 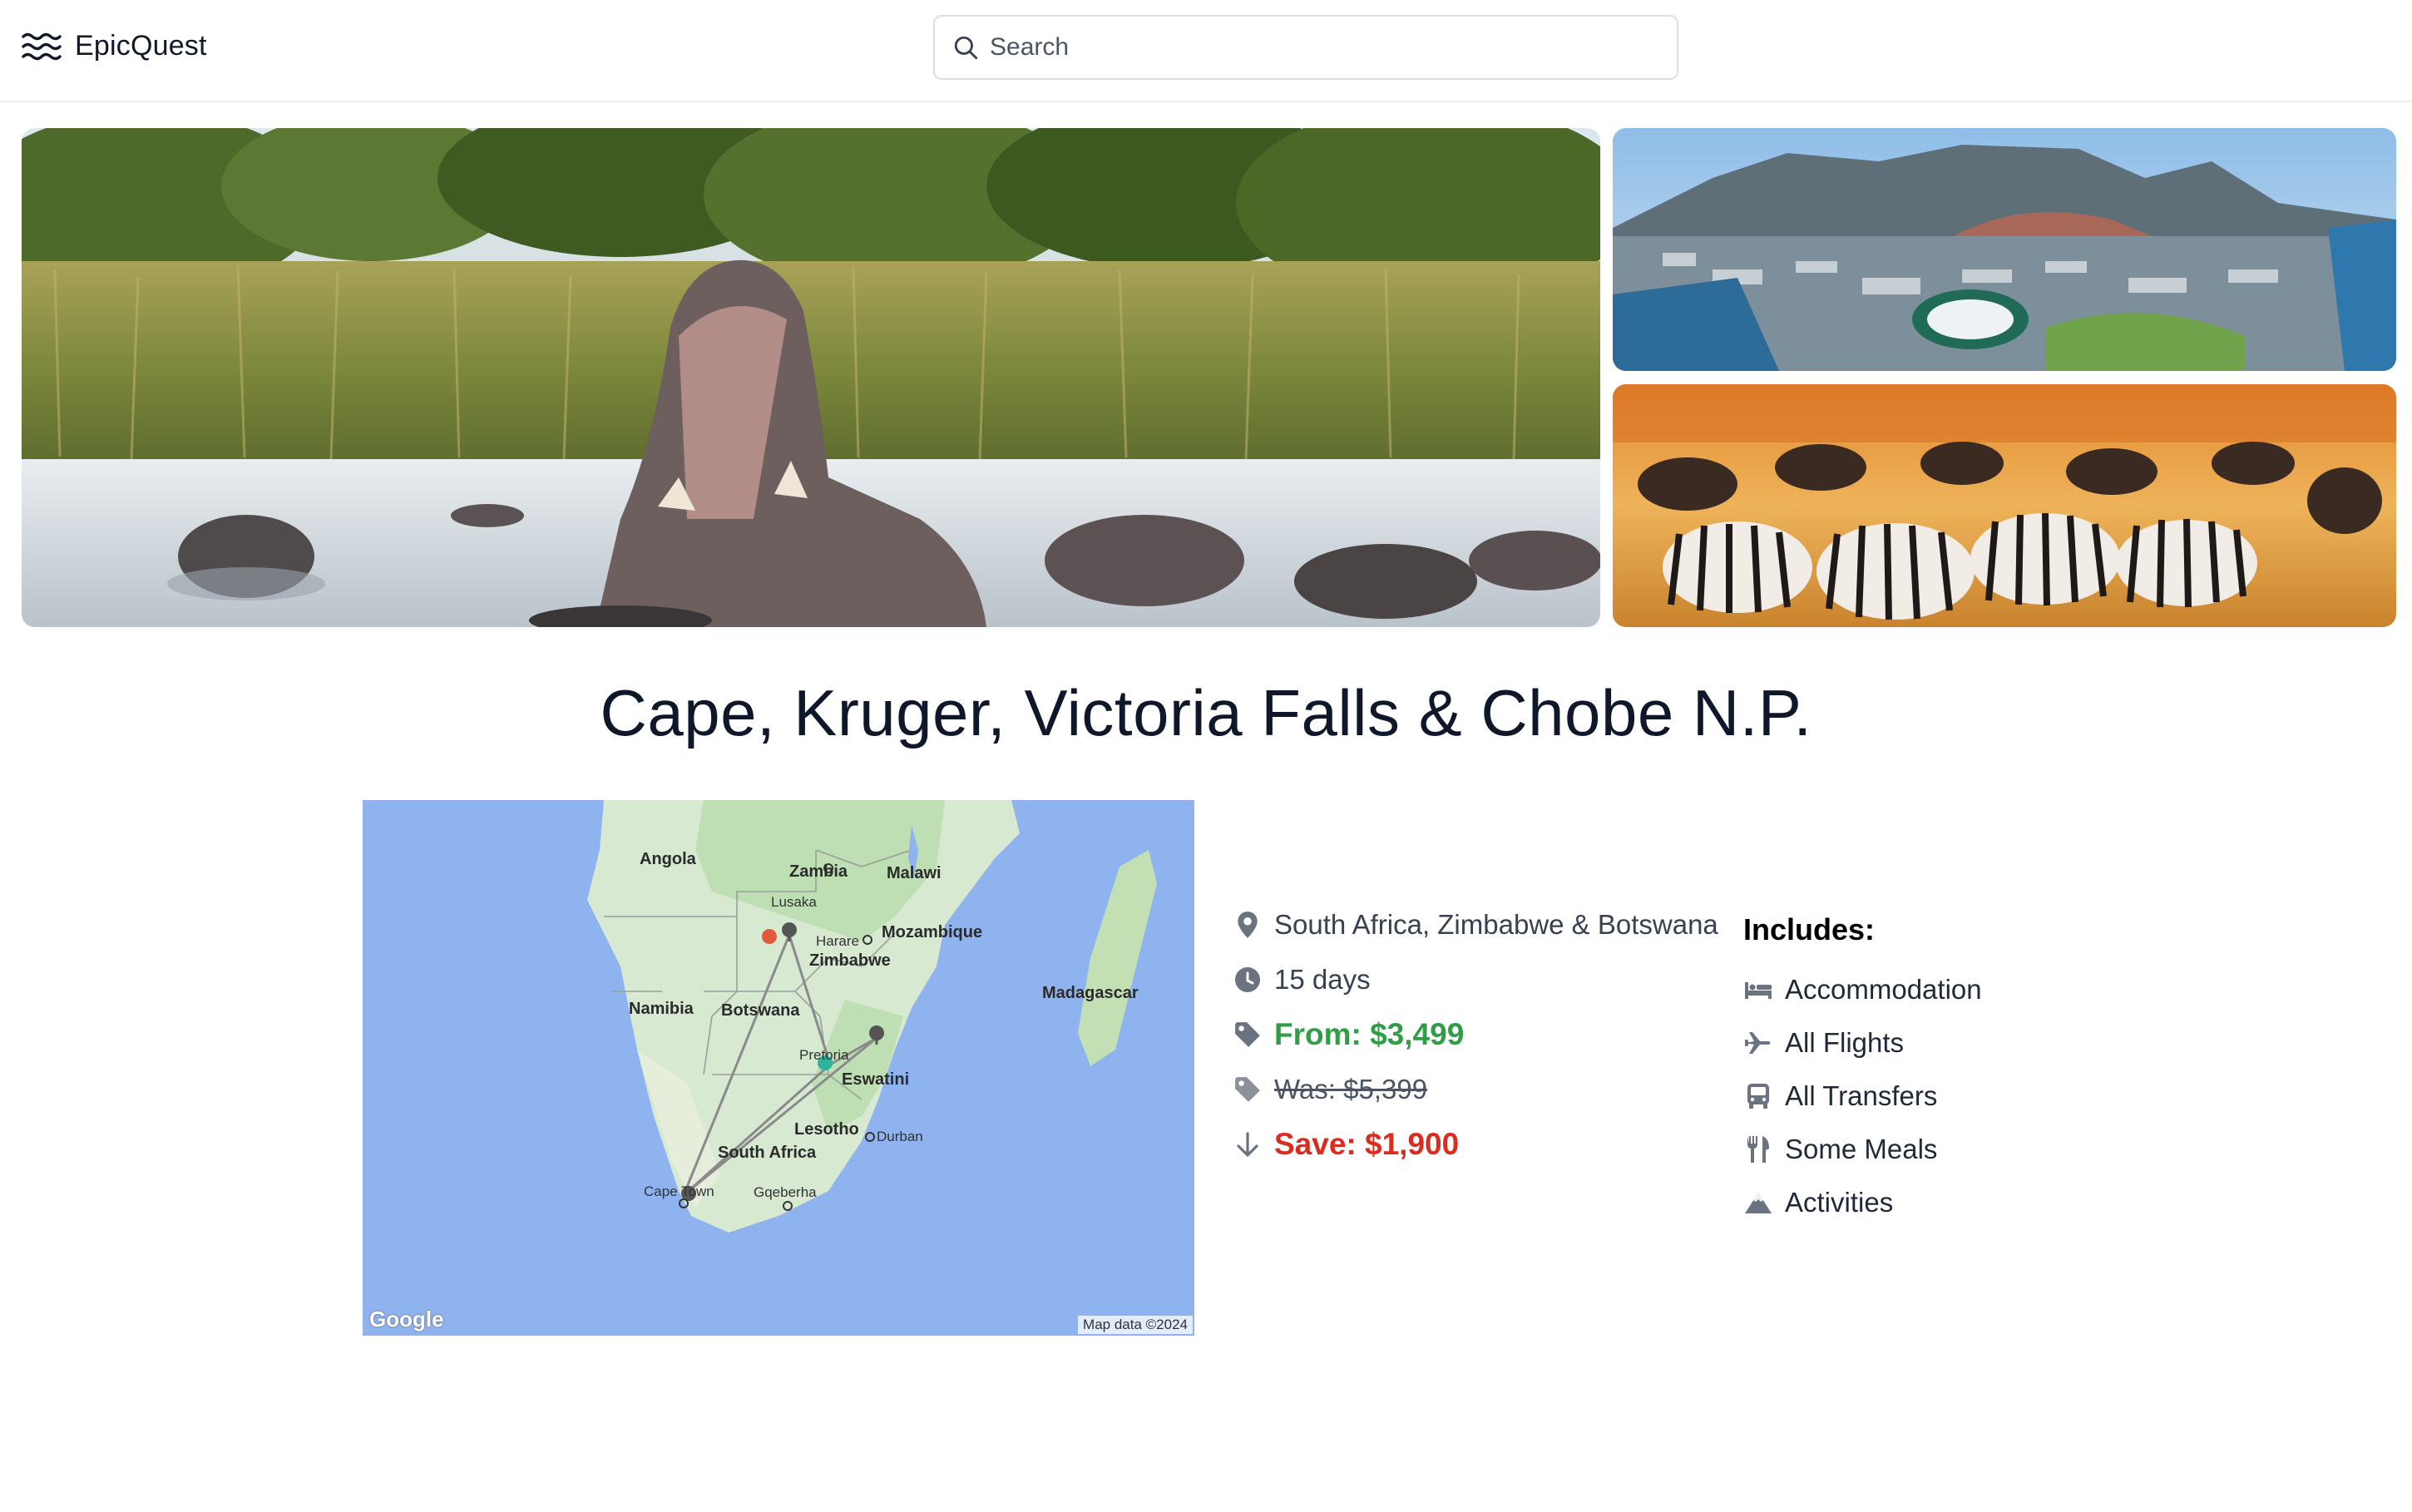 What do you see at coordinates (818, 871) in the screenshot?
I see `map-label-zambia: Zambia` at bounding box center [818, 871].